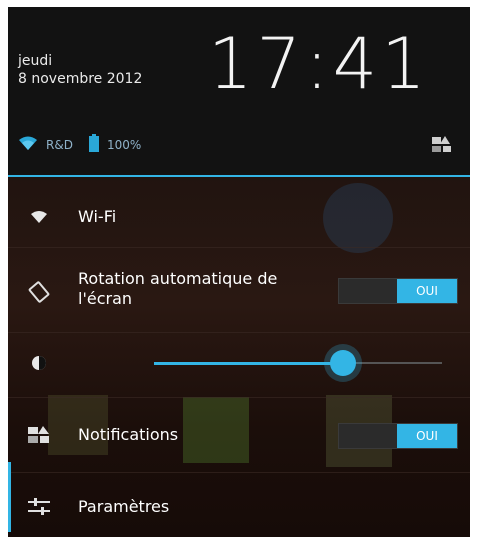  I want to click on brightness-icon, so click(39, 363).